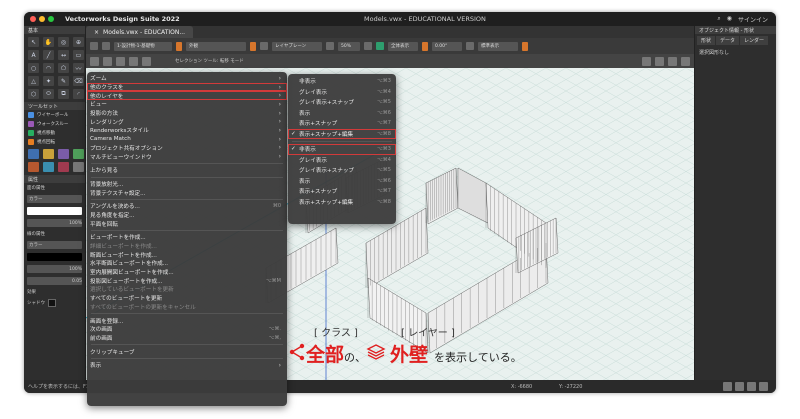 The width and height of the screenshot is (800, 419). Describe the element at coordinates (133, 61) in the screenshot. I see `lasso-mode-icon` at that location.